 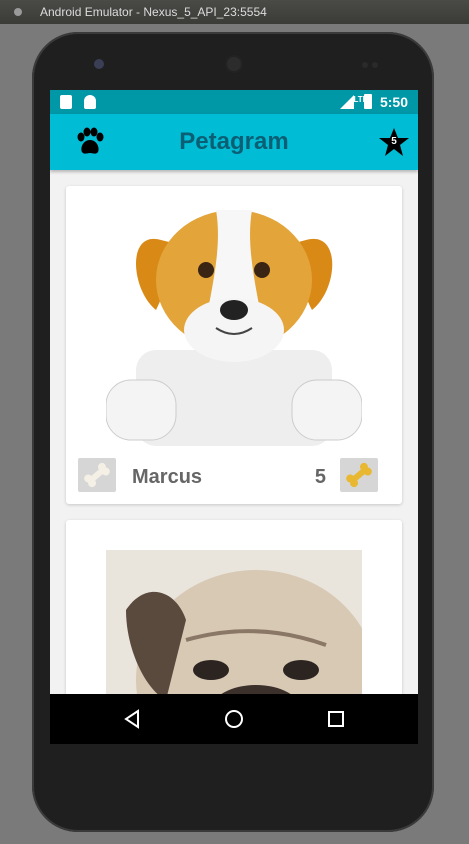 I want to click on favorites-button: 5, so click(x=394, y=142).